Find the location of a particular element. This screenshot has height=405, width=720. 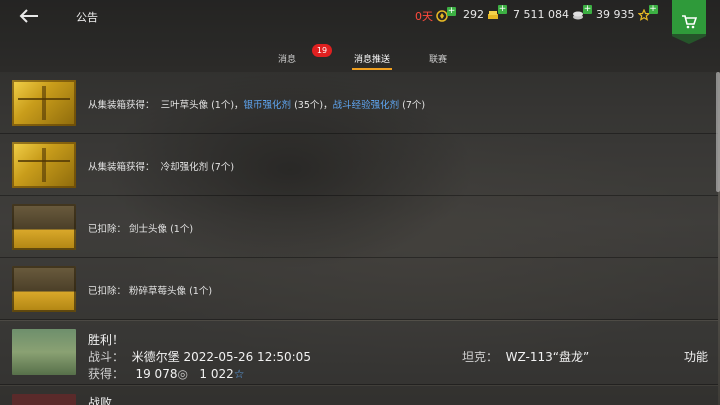

add-credits-icon: + is located at coordinates (587, 9).